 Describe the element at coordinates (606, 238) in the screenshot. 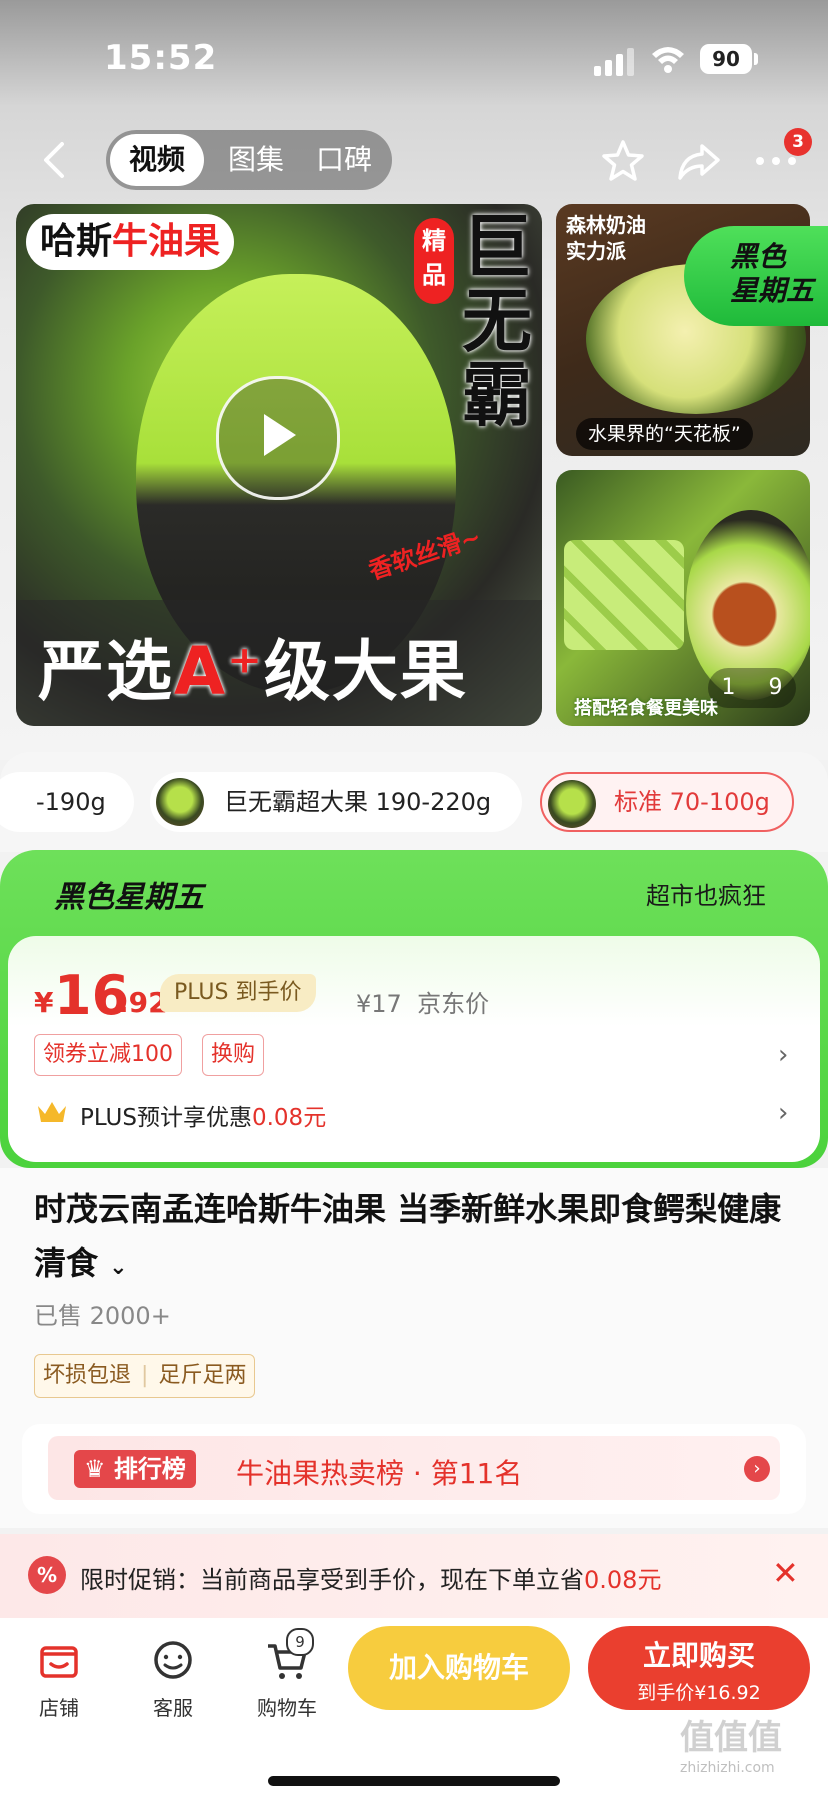

I see `thumb-title: 森林奶油 实力派` at that location.